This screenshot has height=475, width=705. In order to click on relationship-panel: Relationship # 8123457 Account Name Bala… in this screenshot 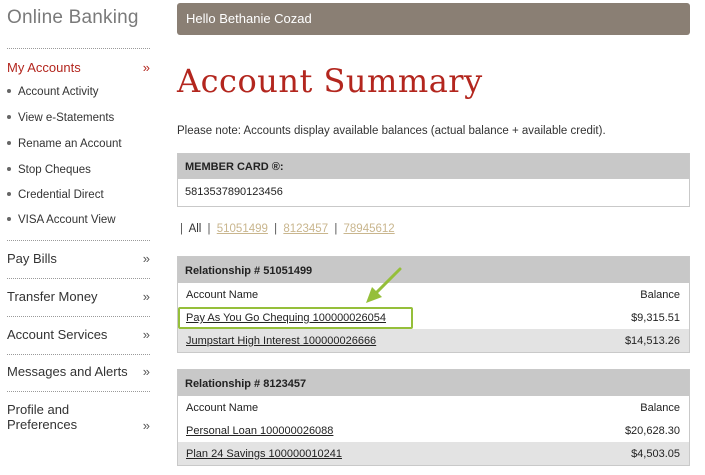, I will do `click(433, 417)`.